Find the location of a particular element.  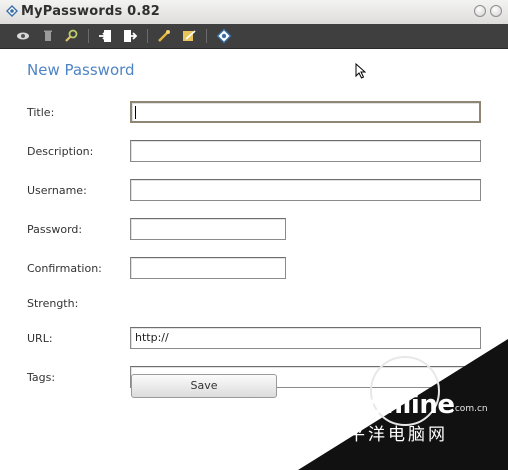

search-icon is located at coordinates (71, 36).